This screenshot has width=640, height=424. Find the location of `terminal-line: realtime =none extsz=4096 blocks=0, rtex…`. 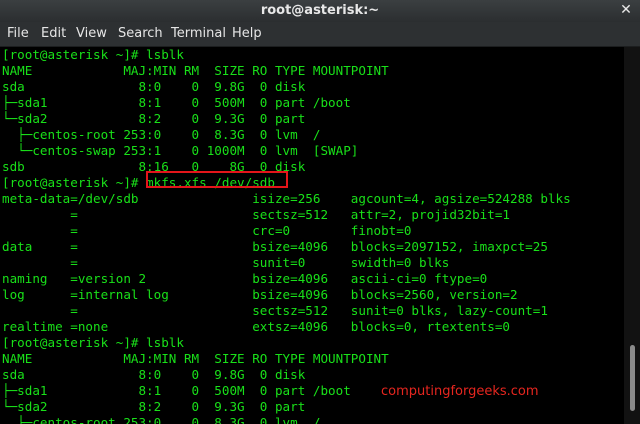

terminal-line: realtime =none extsz=4096 blocks=0, rtex… is located at coordinates (256, 326).